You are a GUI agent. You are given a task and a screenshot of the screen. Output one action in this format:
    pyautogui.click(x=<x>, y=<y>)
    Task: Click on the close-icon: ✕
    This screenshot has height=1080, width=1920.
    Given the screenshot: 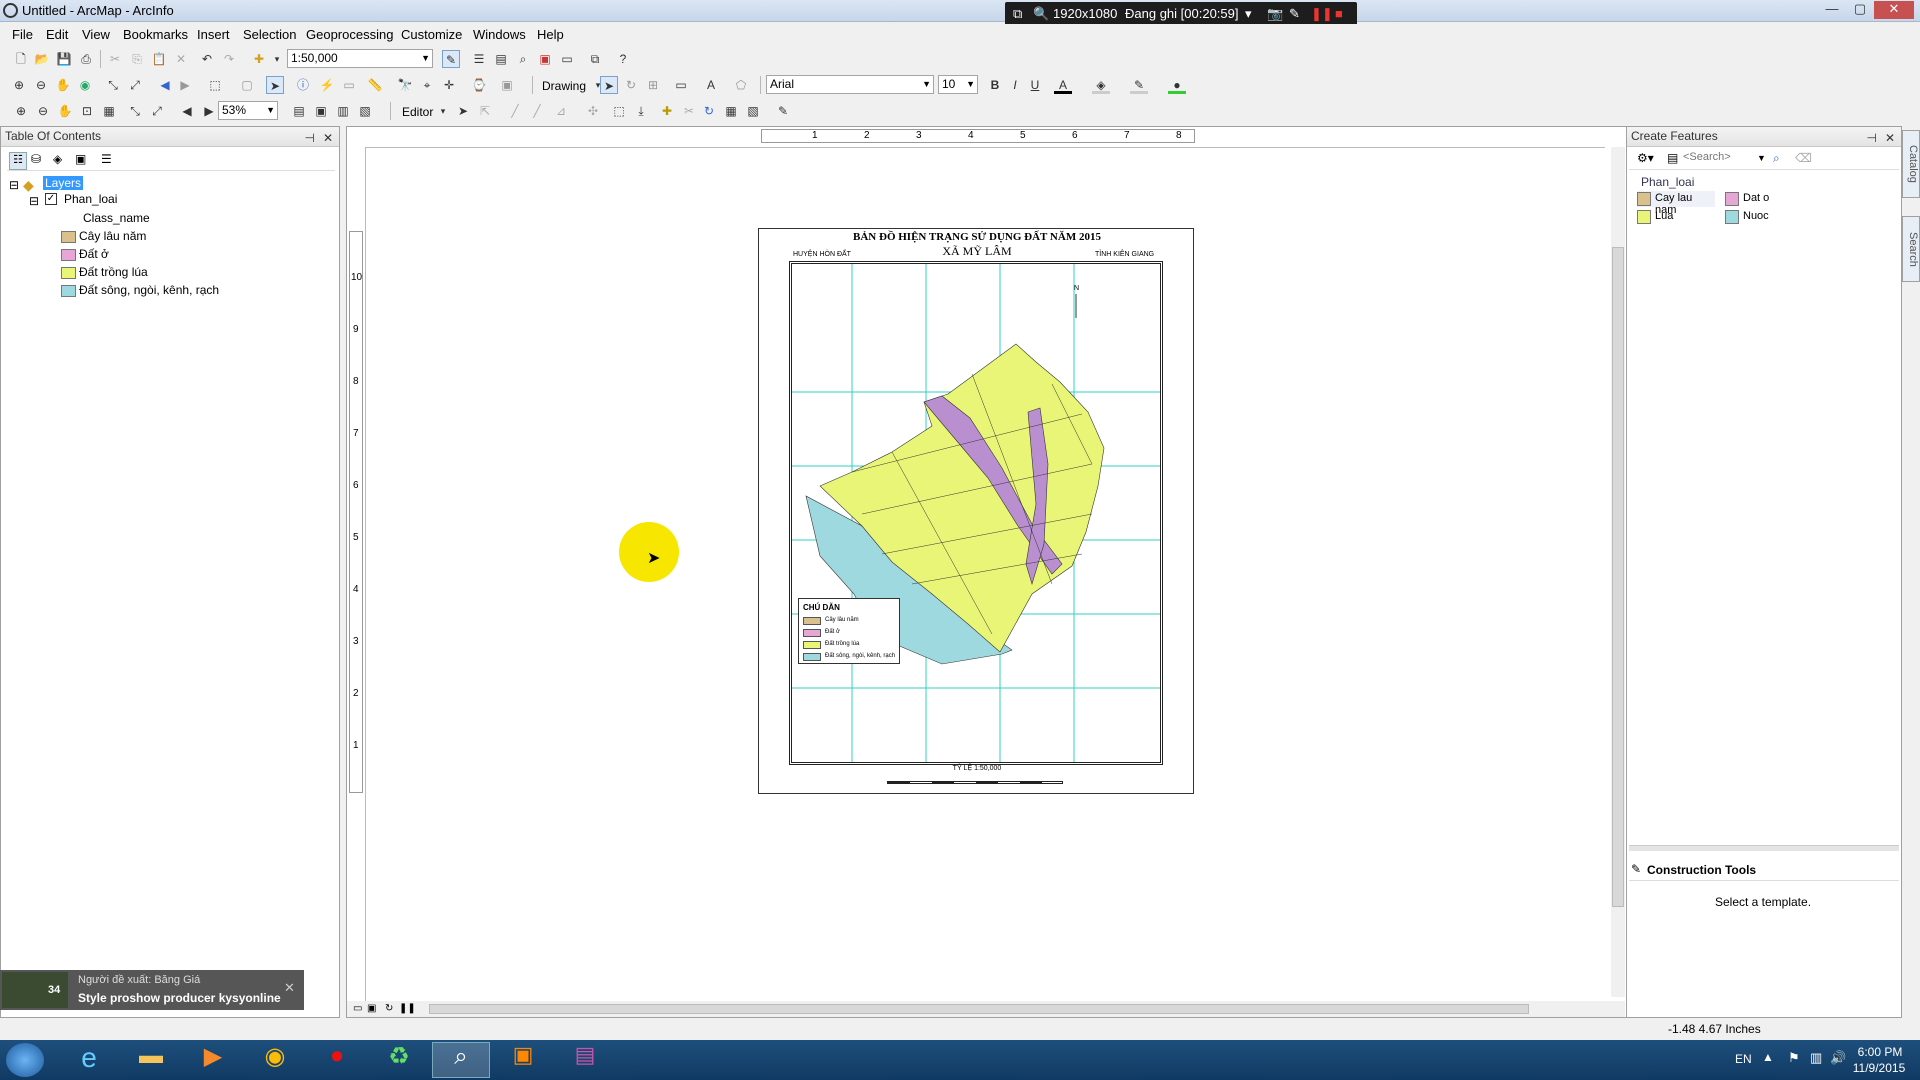 What is the action you would take?
    pyautogui.click(x=328, y=138)
    